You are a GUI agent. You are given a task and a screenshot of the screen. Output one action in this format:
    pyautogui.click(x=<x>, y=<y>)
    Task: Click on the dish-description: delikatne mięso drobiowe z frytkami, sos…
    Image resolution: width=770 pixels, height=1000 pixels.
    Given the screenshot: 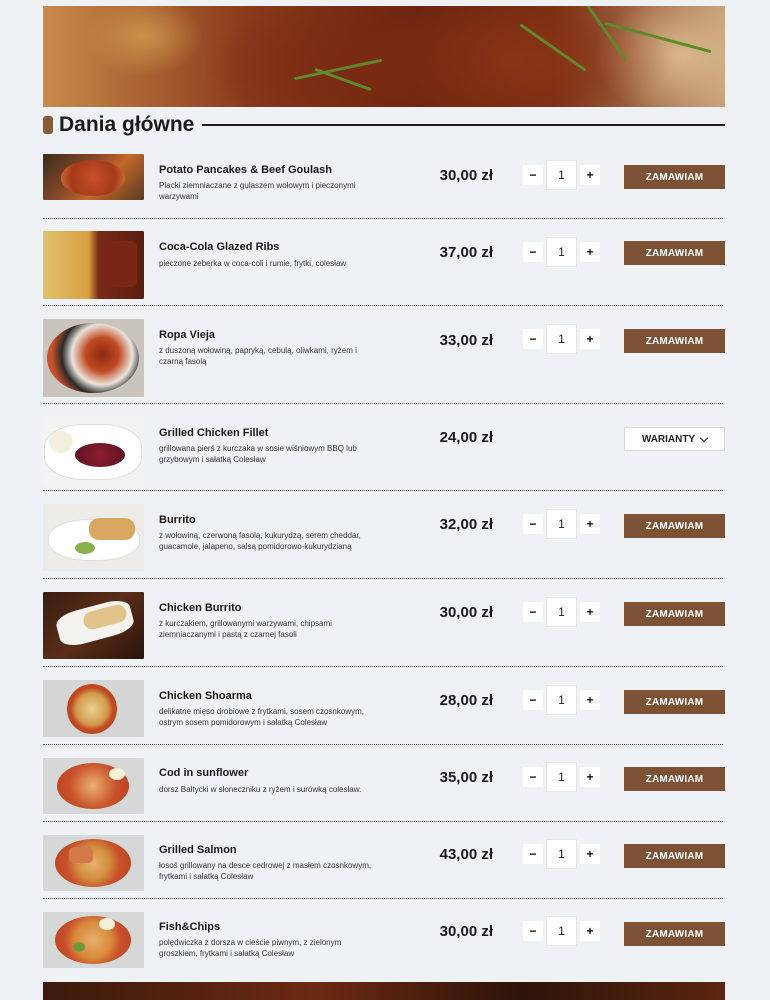 What is the action you would take?
    pyautogui.click(x=261, y=717)
    